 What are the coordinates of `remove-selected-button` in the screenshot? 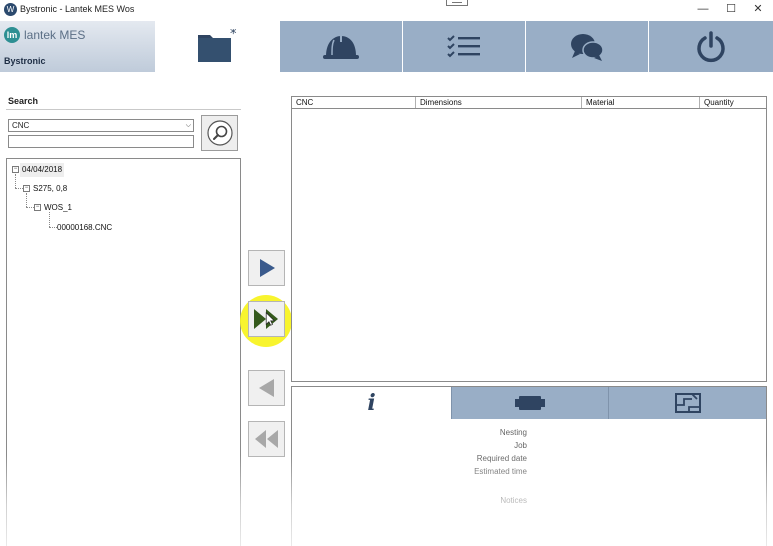 It's located at (266, 388).